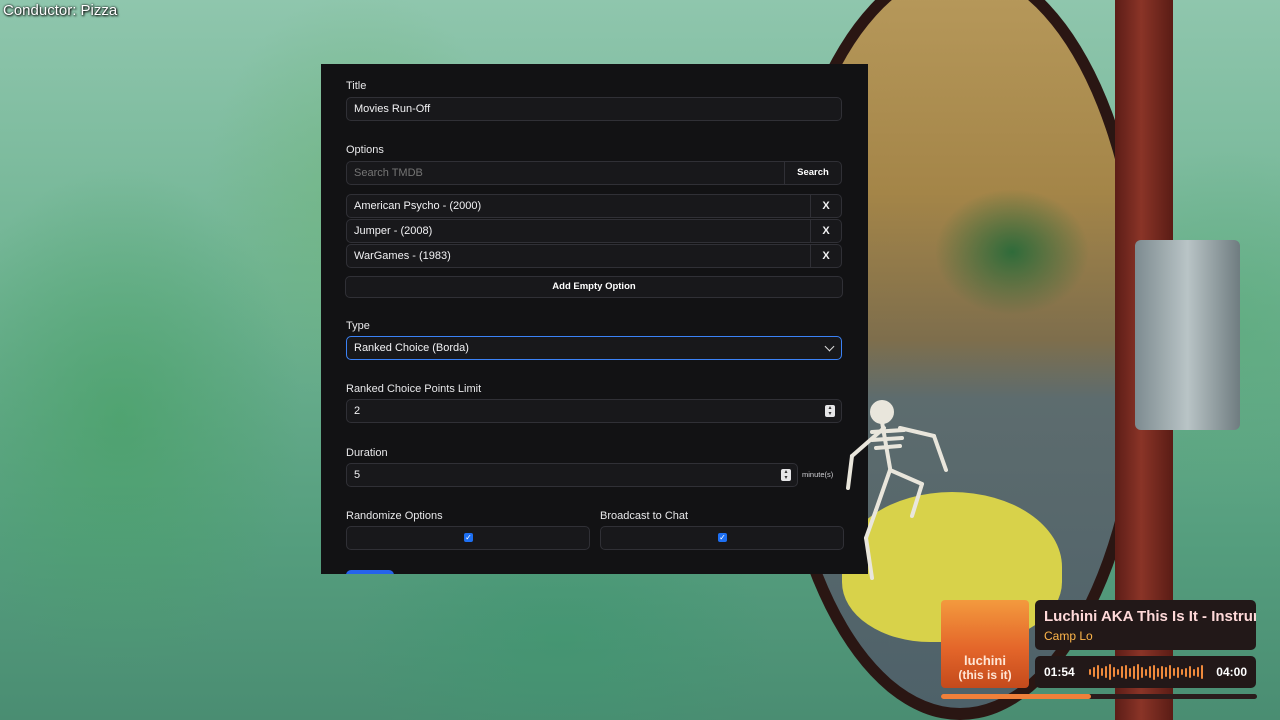  I want to click on title-label: Title, so click(356, 86).